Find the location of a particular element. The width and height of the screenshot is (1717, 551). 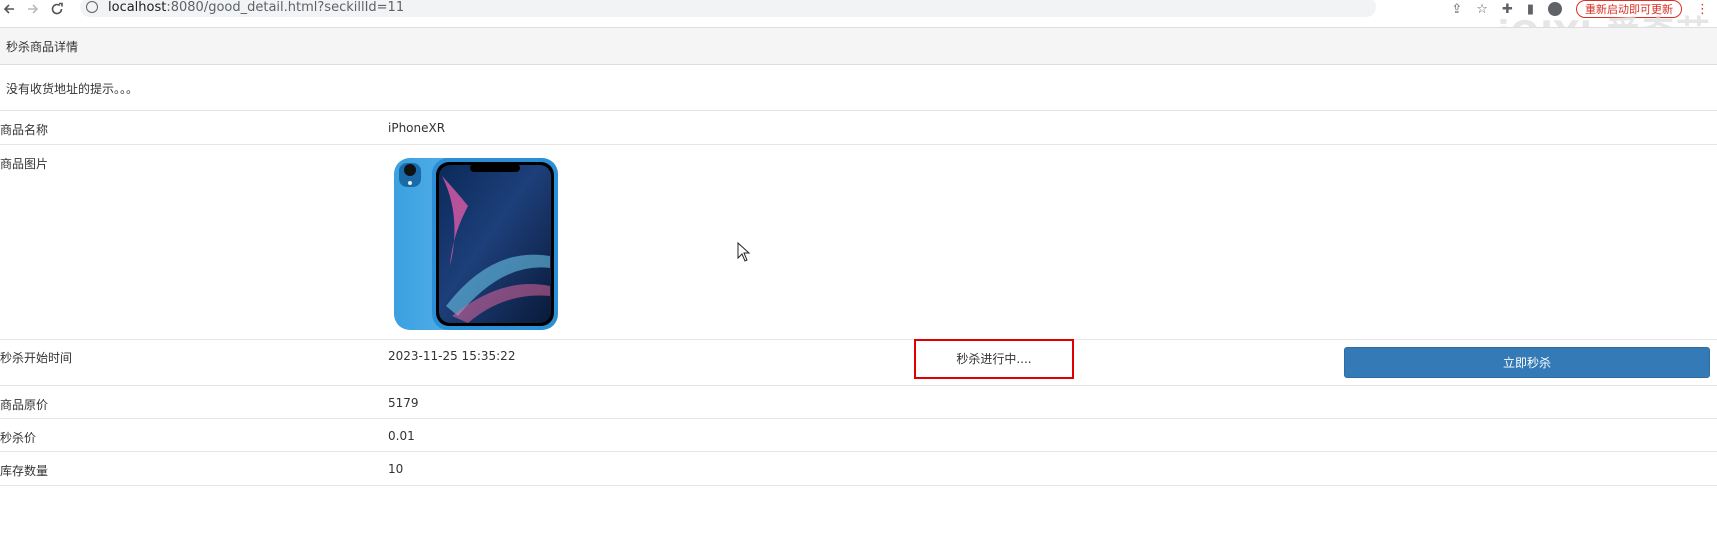

start-time-label: 秒杀开始时间 is located at coordinates (36, 358).